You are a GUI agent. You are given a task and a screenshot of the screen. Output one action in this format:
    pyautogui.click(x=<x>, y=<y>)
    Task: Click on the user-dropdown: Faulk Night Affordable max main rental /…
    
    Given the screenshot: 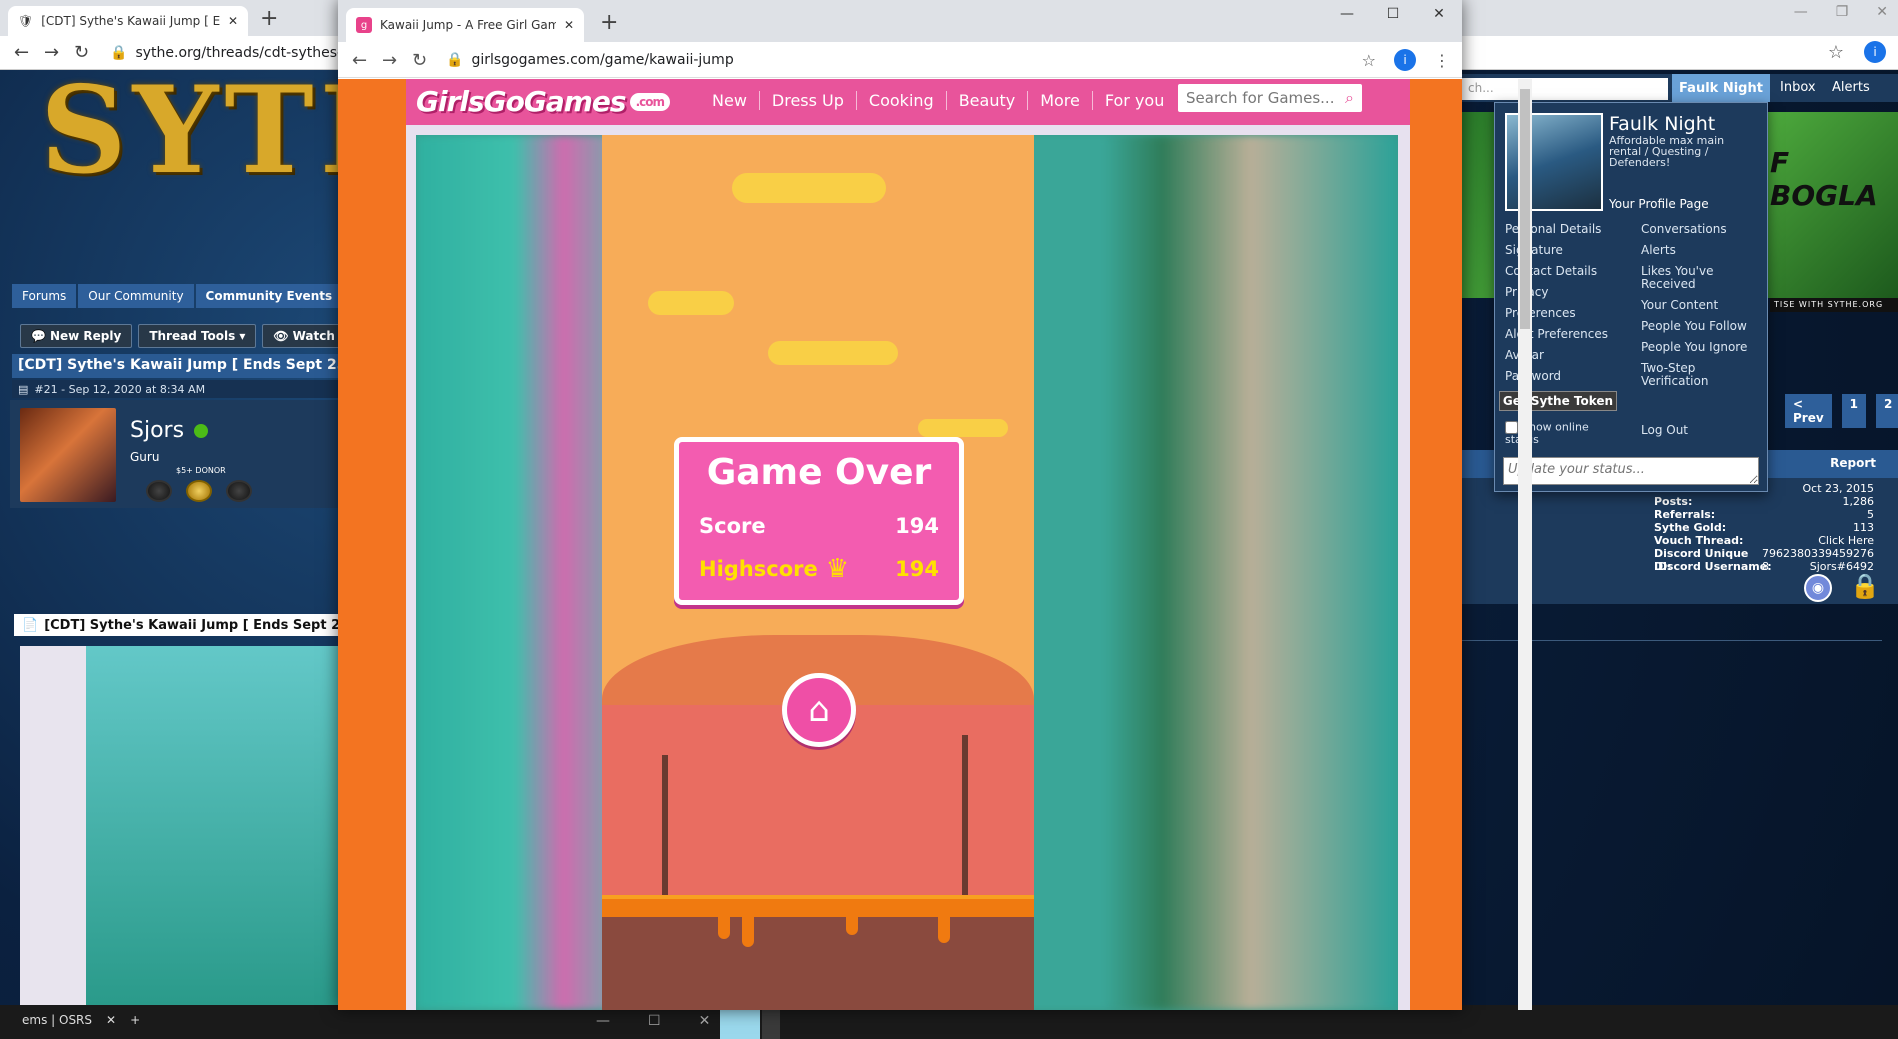 What is the action you would take?
    pyautogui.click(x=1631, y=297)
    